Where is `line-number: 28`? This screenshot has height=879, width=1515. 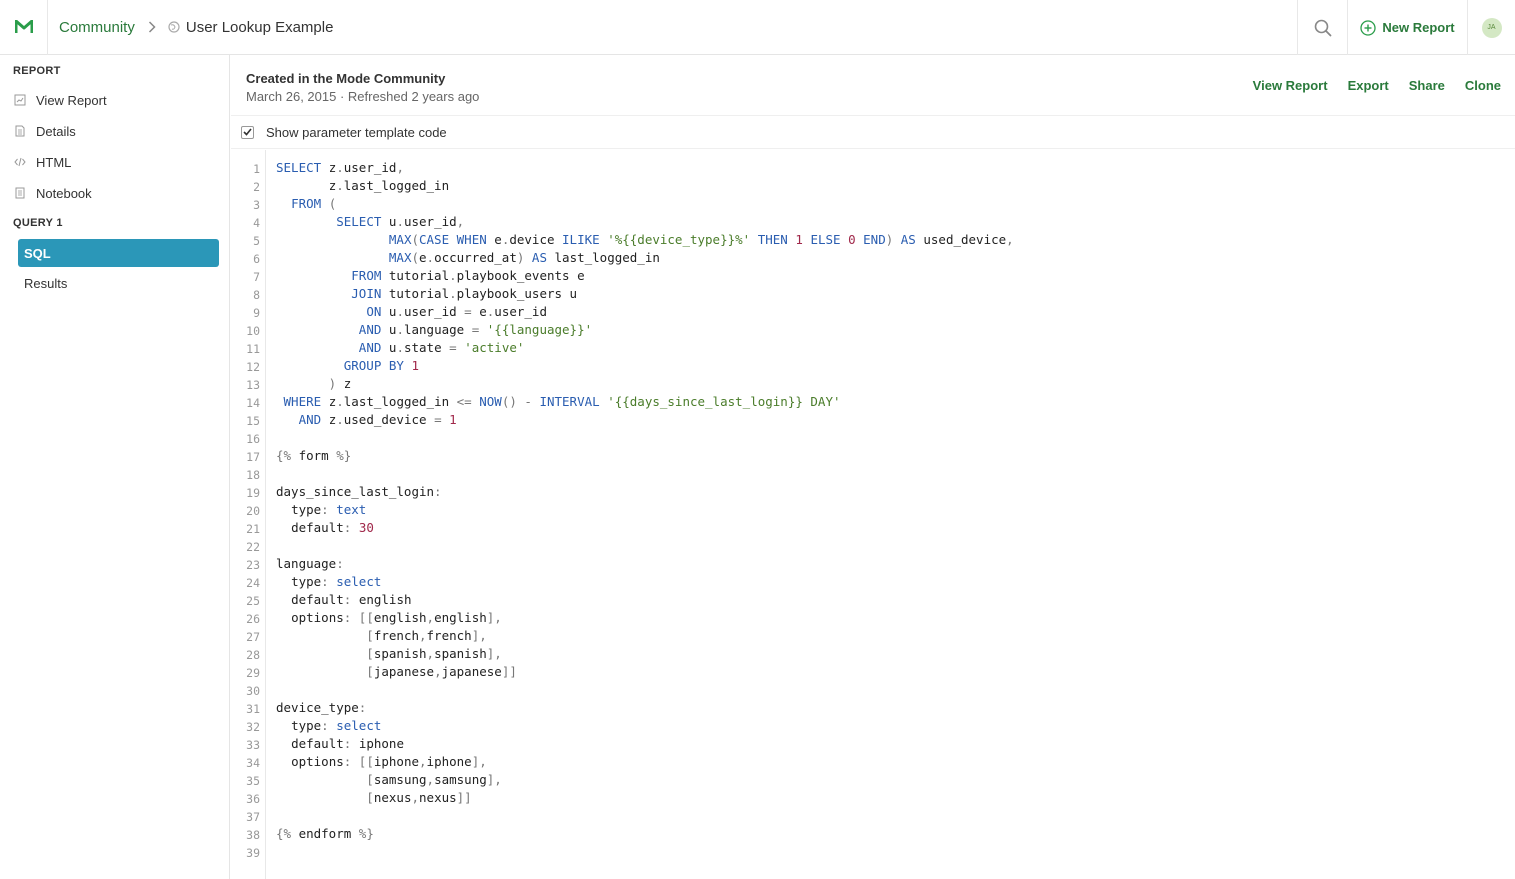
line-number: 28 is located at coordinates (253, 655).